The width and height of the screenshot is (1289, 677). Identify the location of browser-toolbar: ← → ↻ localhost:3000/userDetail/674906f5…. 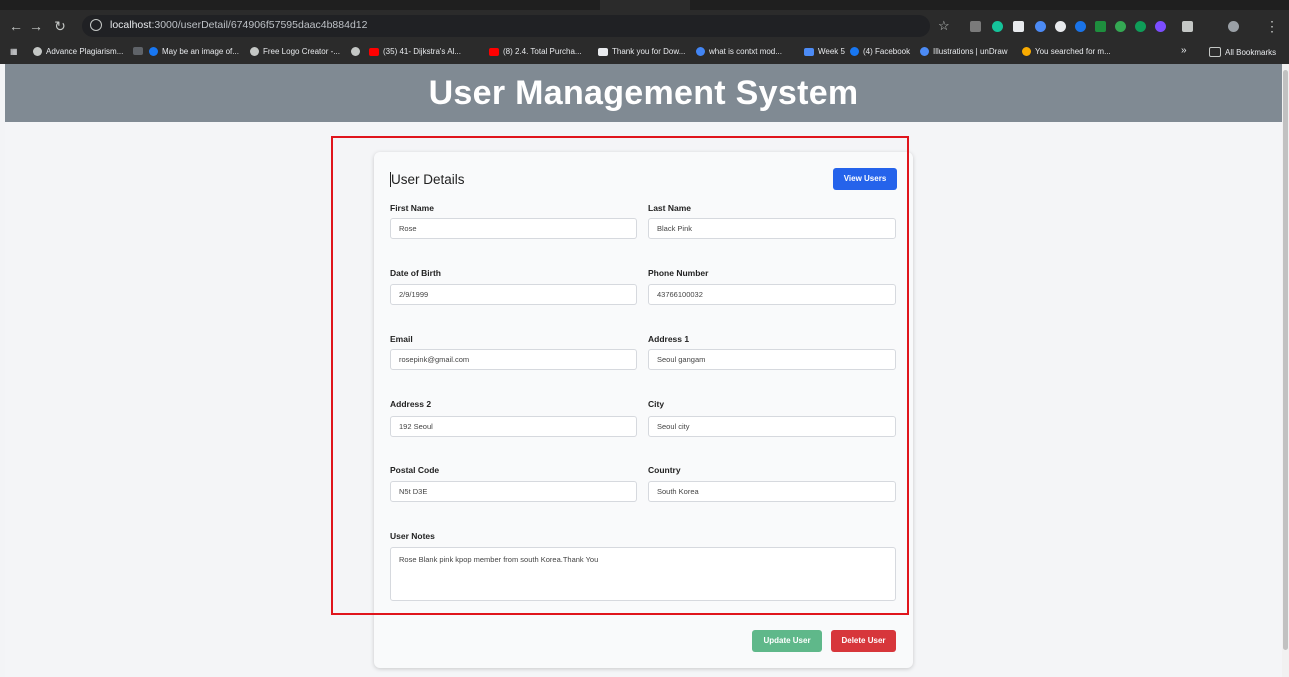
(644, 26).